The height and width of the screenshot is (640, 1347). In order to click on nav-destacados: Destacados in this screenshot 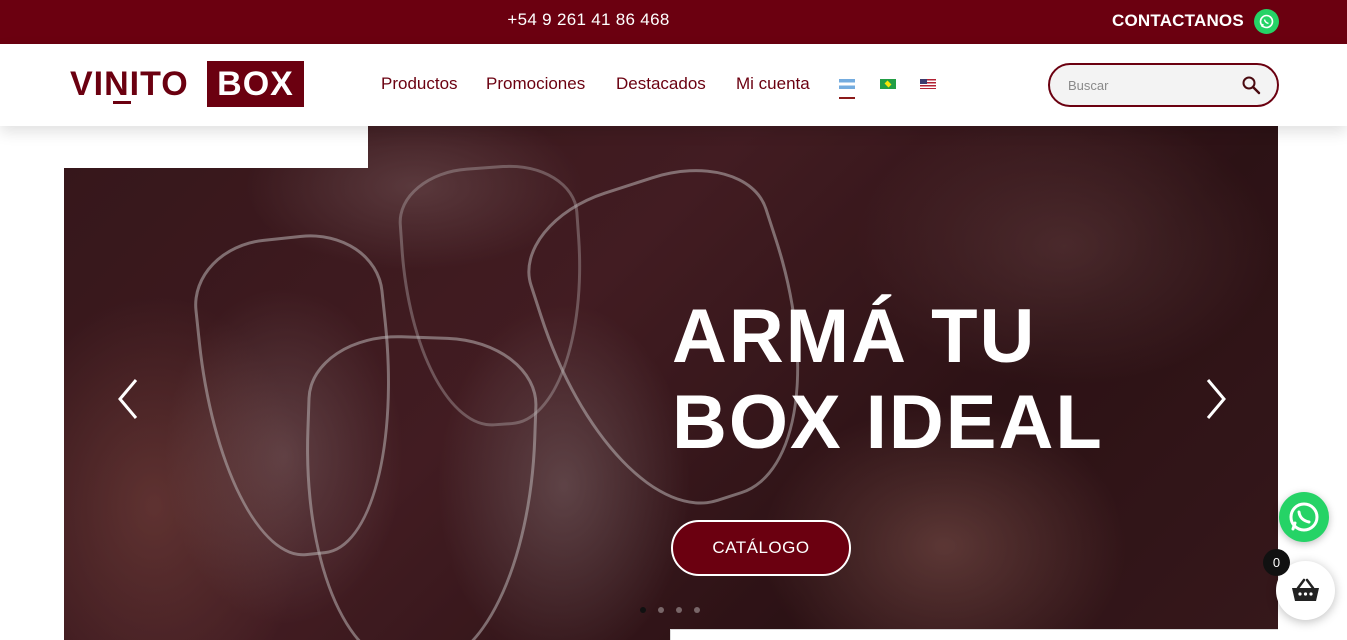, I will do `click(661, 84)`.